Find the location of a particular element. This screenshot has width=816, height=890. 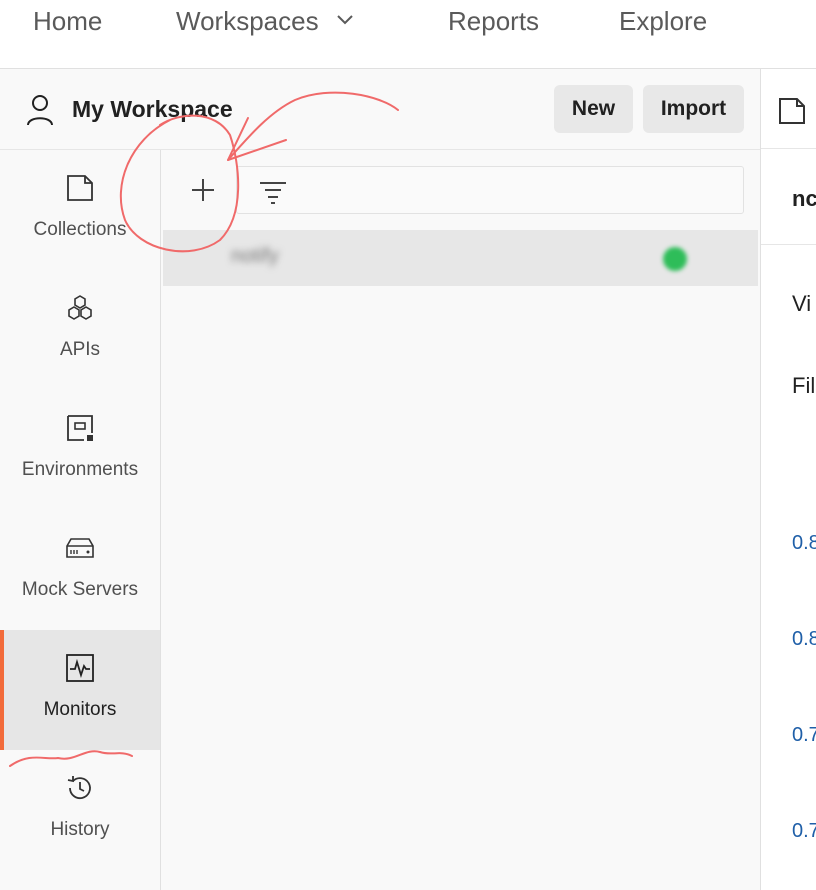

sidebar-item-mock-servers: Mock Servers is located at coordinates (80, 570).